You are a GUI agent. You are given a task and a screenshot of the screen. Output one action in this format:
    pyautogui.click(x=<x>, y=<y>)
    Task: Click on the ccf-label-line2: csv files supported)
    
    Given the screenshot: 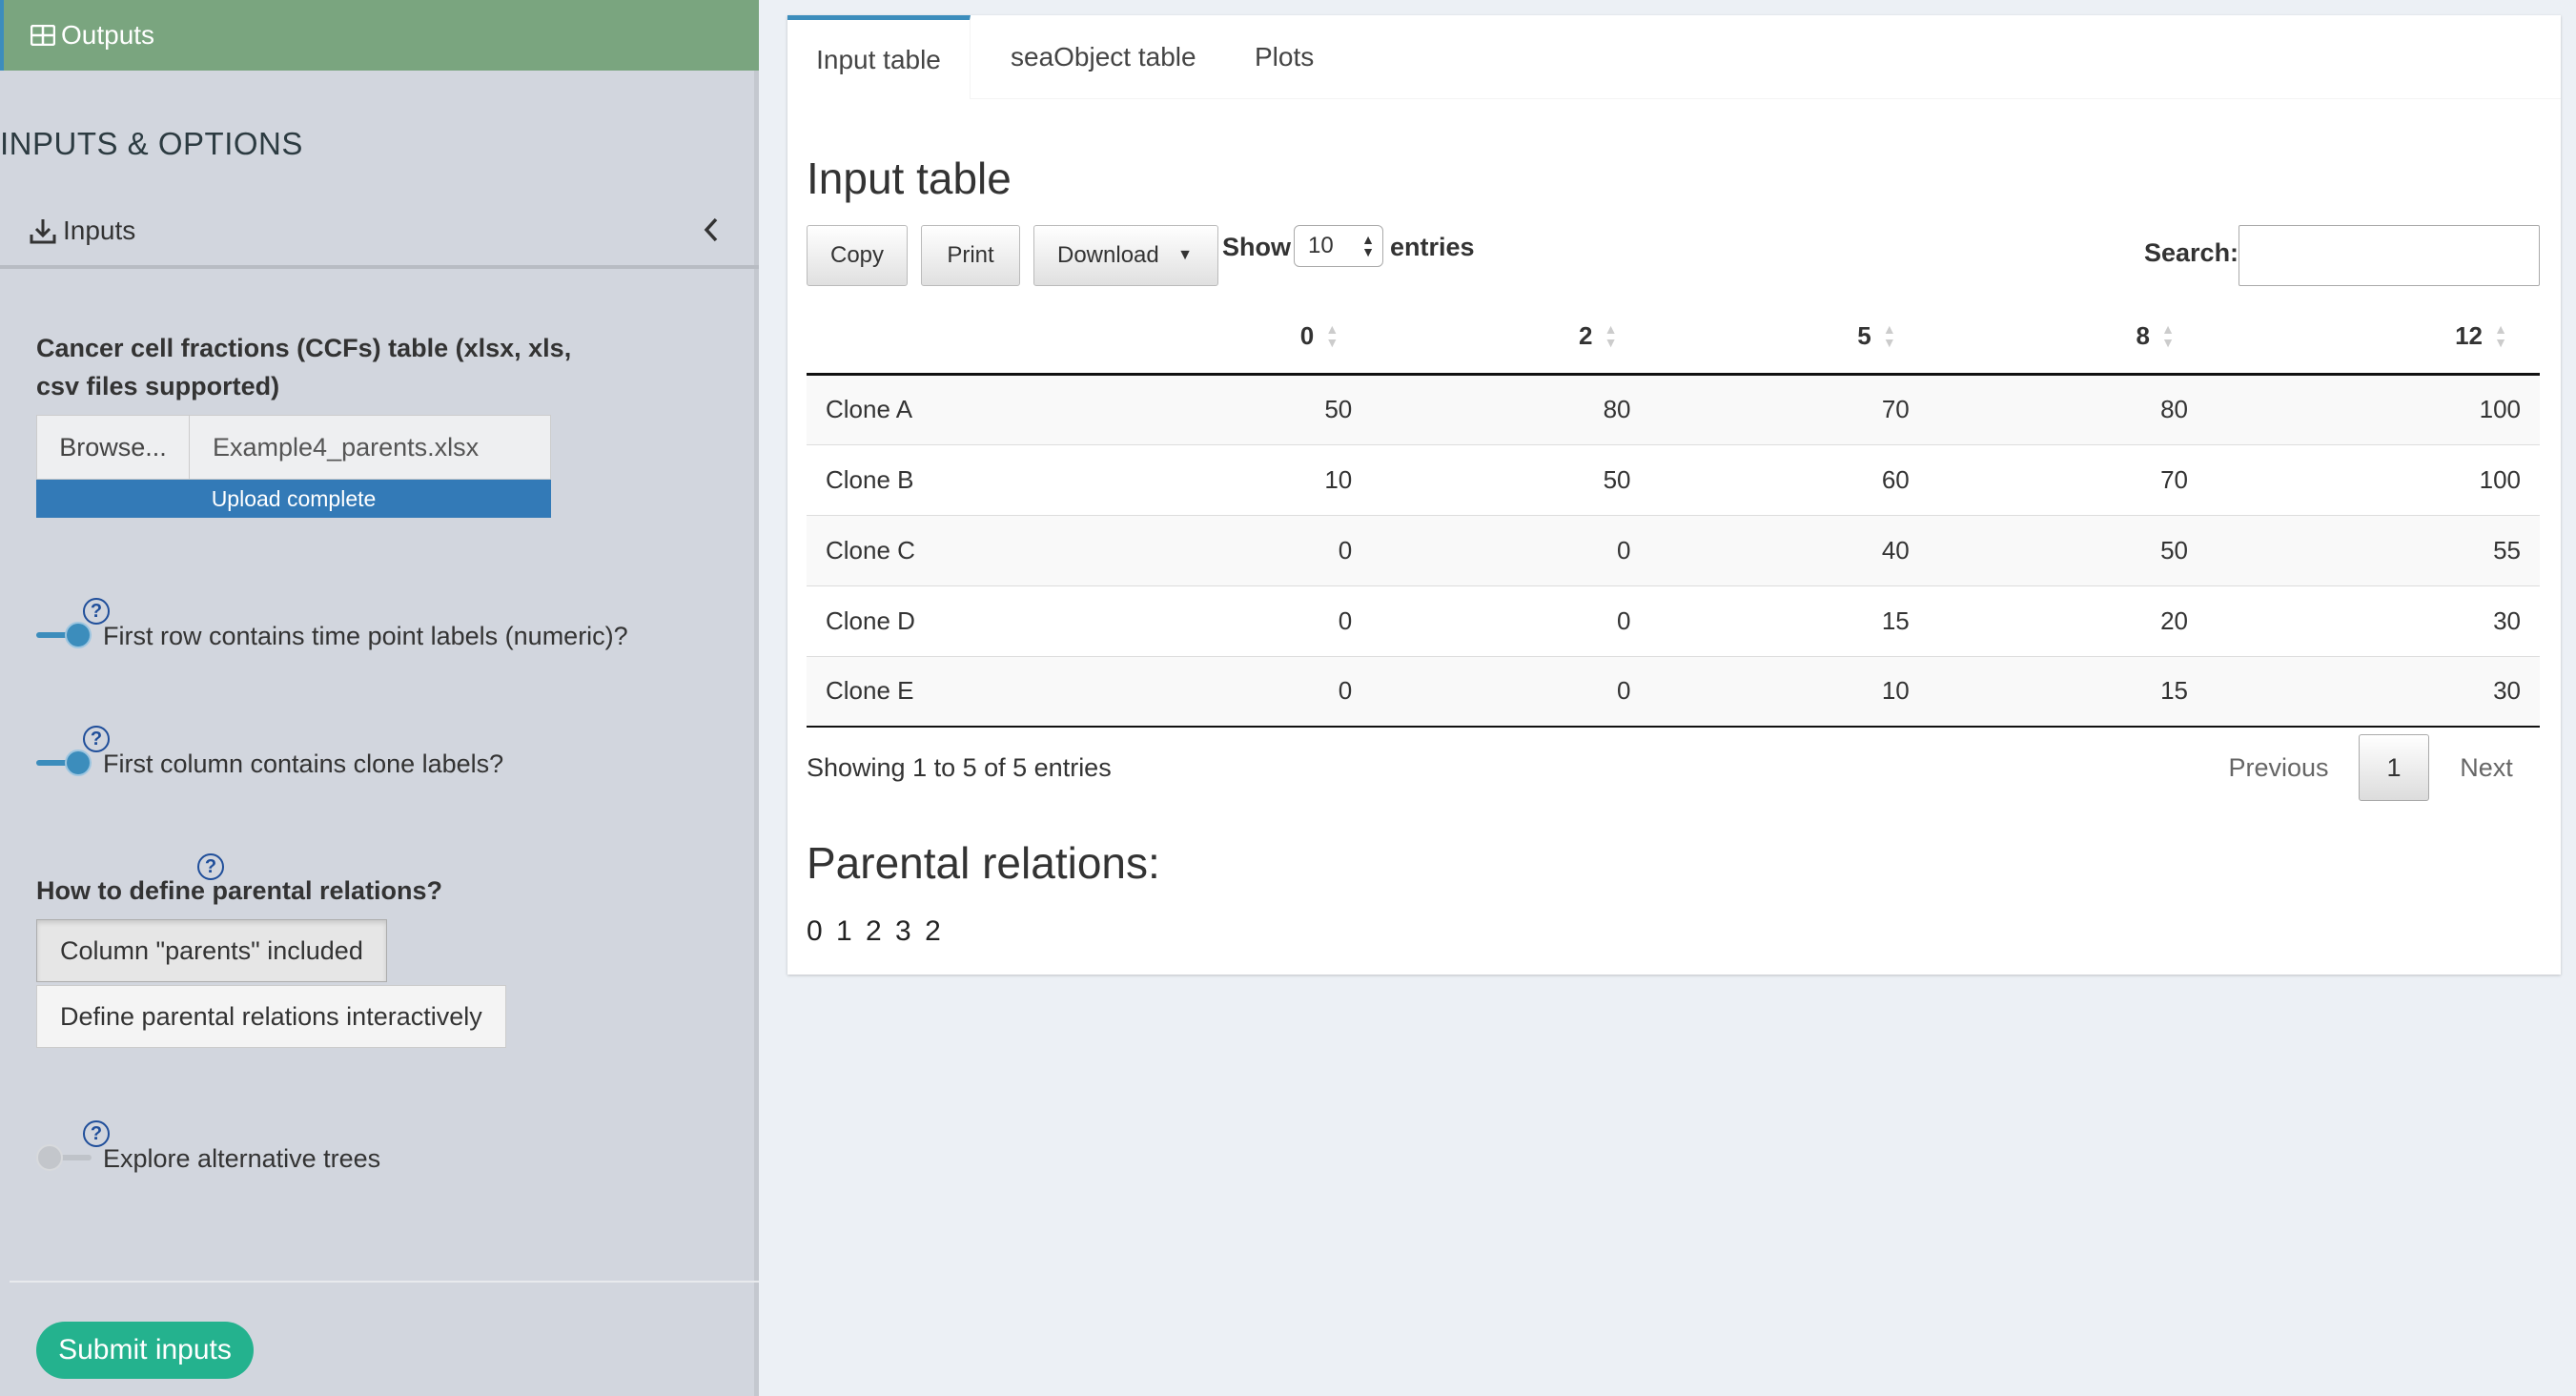 What is the action you would take?
    pyautogui.click(x=158, y=386)
    